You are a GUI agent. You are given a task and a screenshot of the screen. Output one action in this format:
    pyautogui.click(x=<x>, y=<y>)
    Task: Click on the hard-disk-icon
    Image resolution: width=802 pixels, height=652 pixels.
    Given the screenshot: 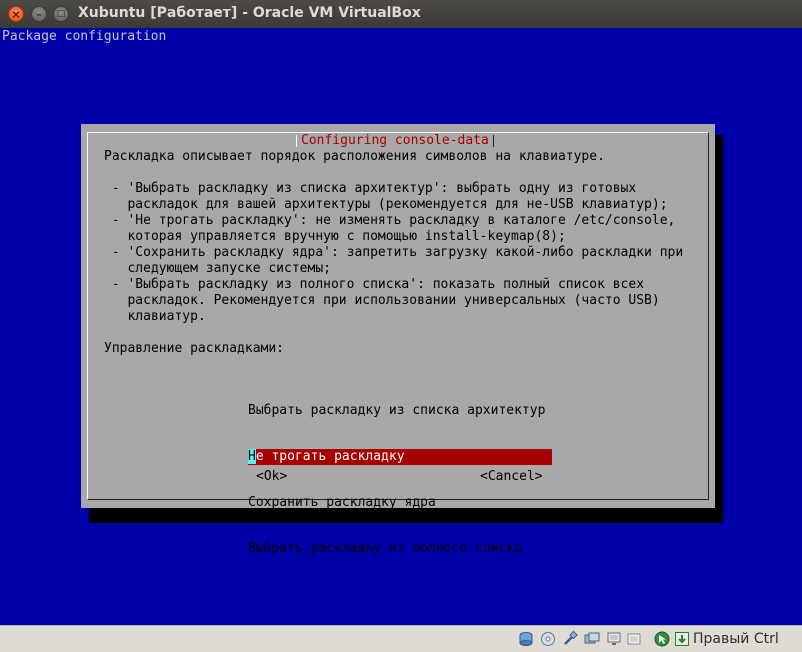 What is the action you would take?
    pyautogui.click(x=526, y=639)
    